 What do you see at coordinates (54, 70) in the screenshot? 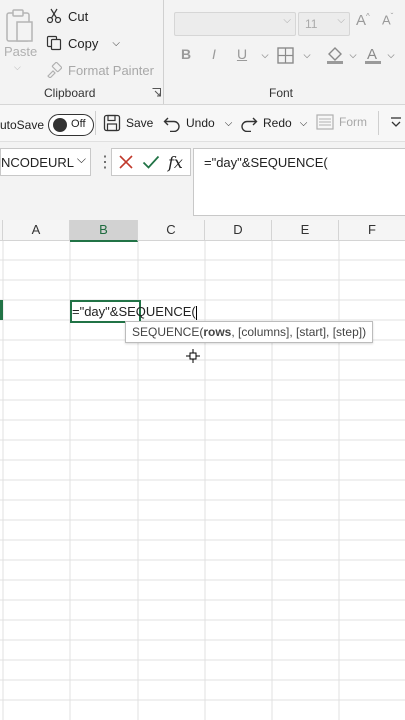
I see `paintbrush-icon` at bounding box center [54, 70].